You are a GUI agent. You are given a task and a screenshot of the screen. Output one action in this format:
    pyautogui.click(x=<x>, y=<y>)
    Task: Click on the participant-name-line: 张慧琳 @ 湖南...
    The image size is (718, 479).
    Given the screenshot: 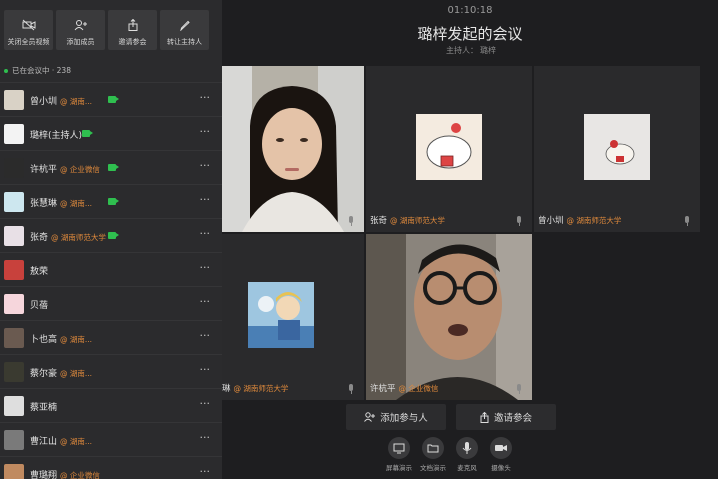 What is the action you would take?
    pyautogui.click(x=61, y=202)
    